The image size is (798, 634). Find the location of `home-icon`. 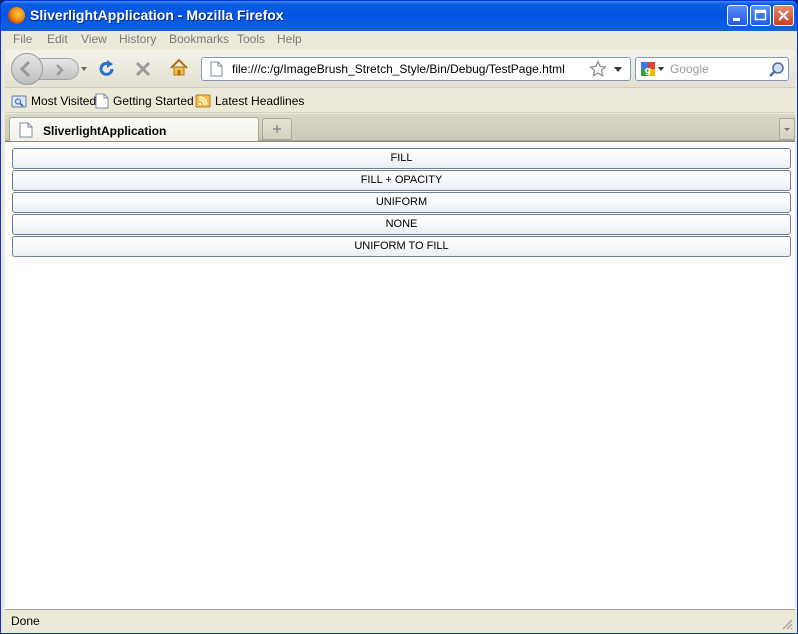

home-icon is located at coordinates (179, 68).